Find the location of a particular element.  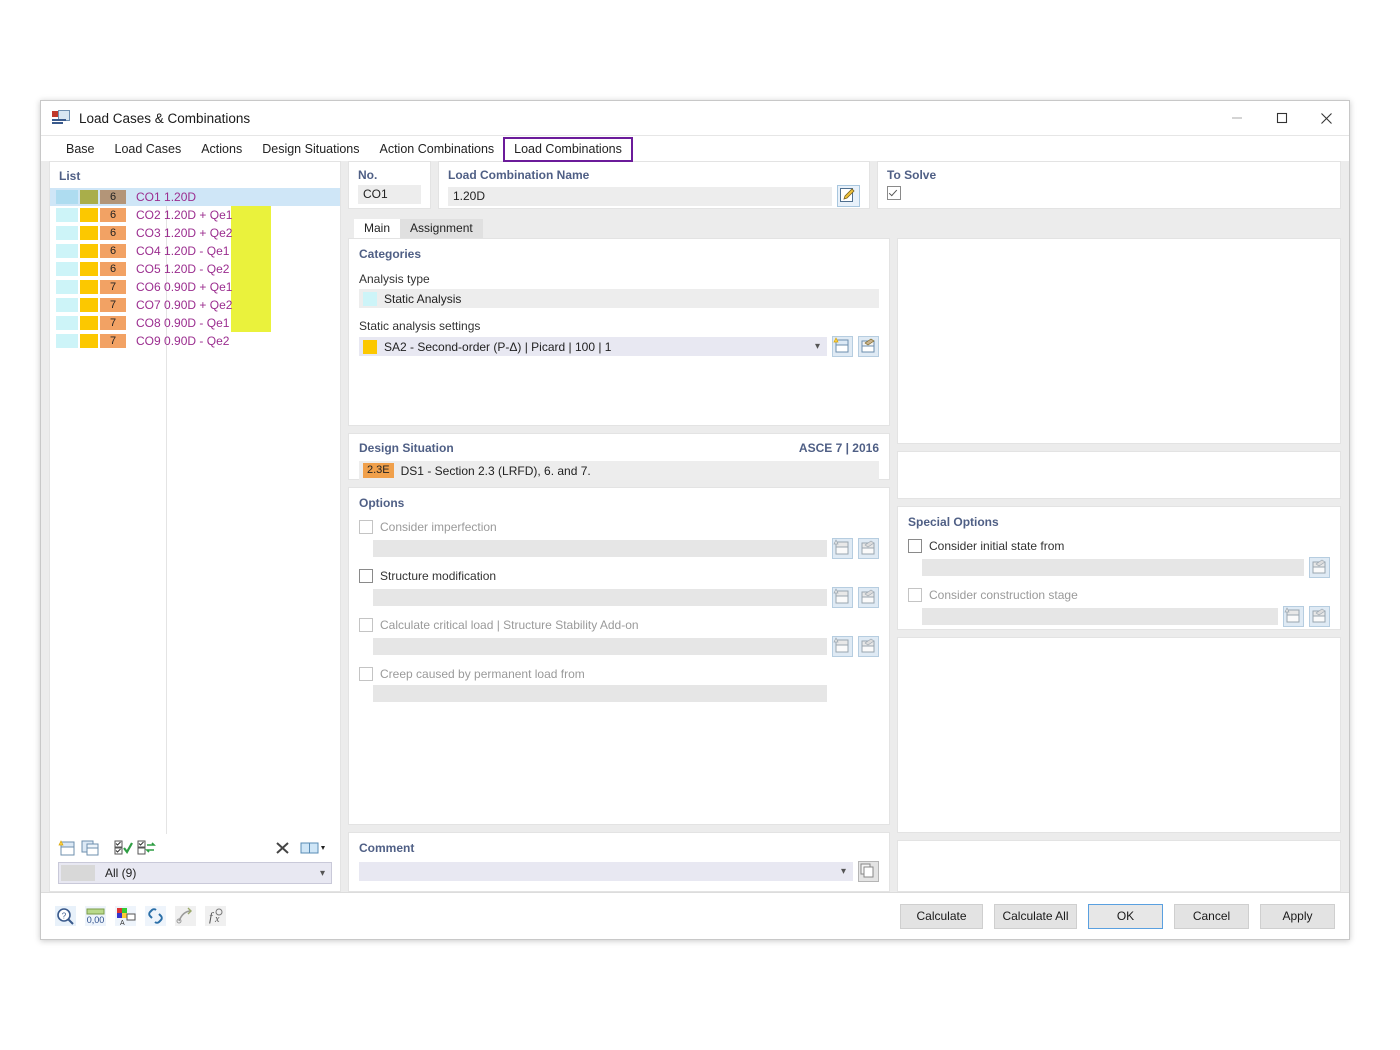

list-item: 7 CO9 0.90D - Qe2 is located at coordinates (195, 341).